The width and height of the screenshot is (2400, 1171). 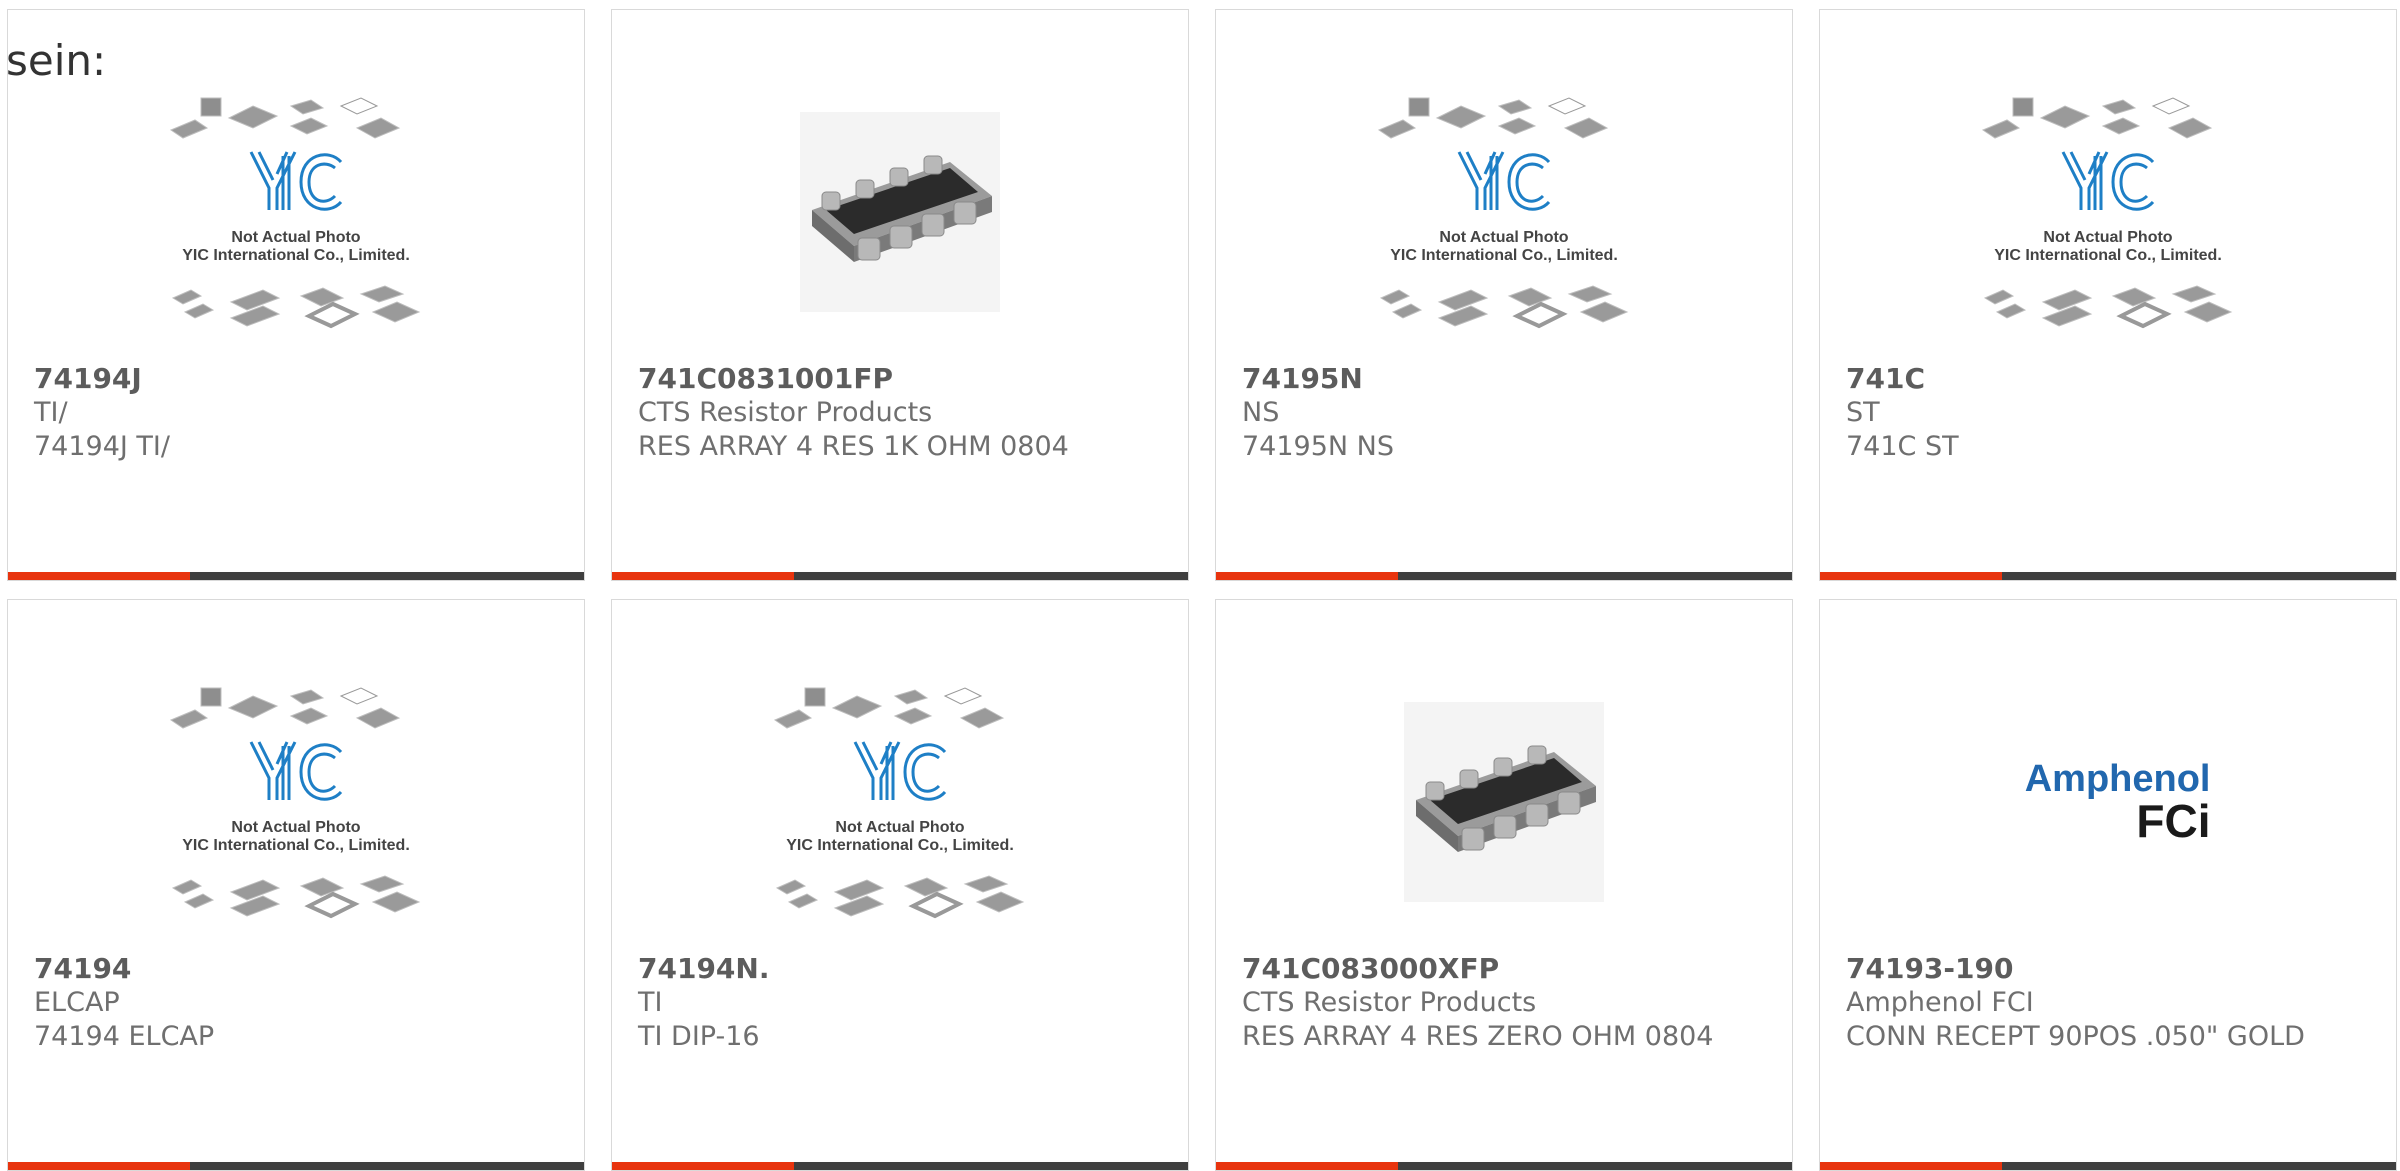 I want to click on amphenol-logo: Amphenol FCi, so click(x=2108, y=802).